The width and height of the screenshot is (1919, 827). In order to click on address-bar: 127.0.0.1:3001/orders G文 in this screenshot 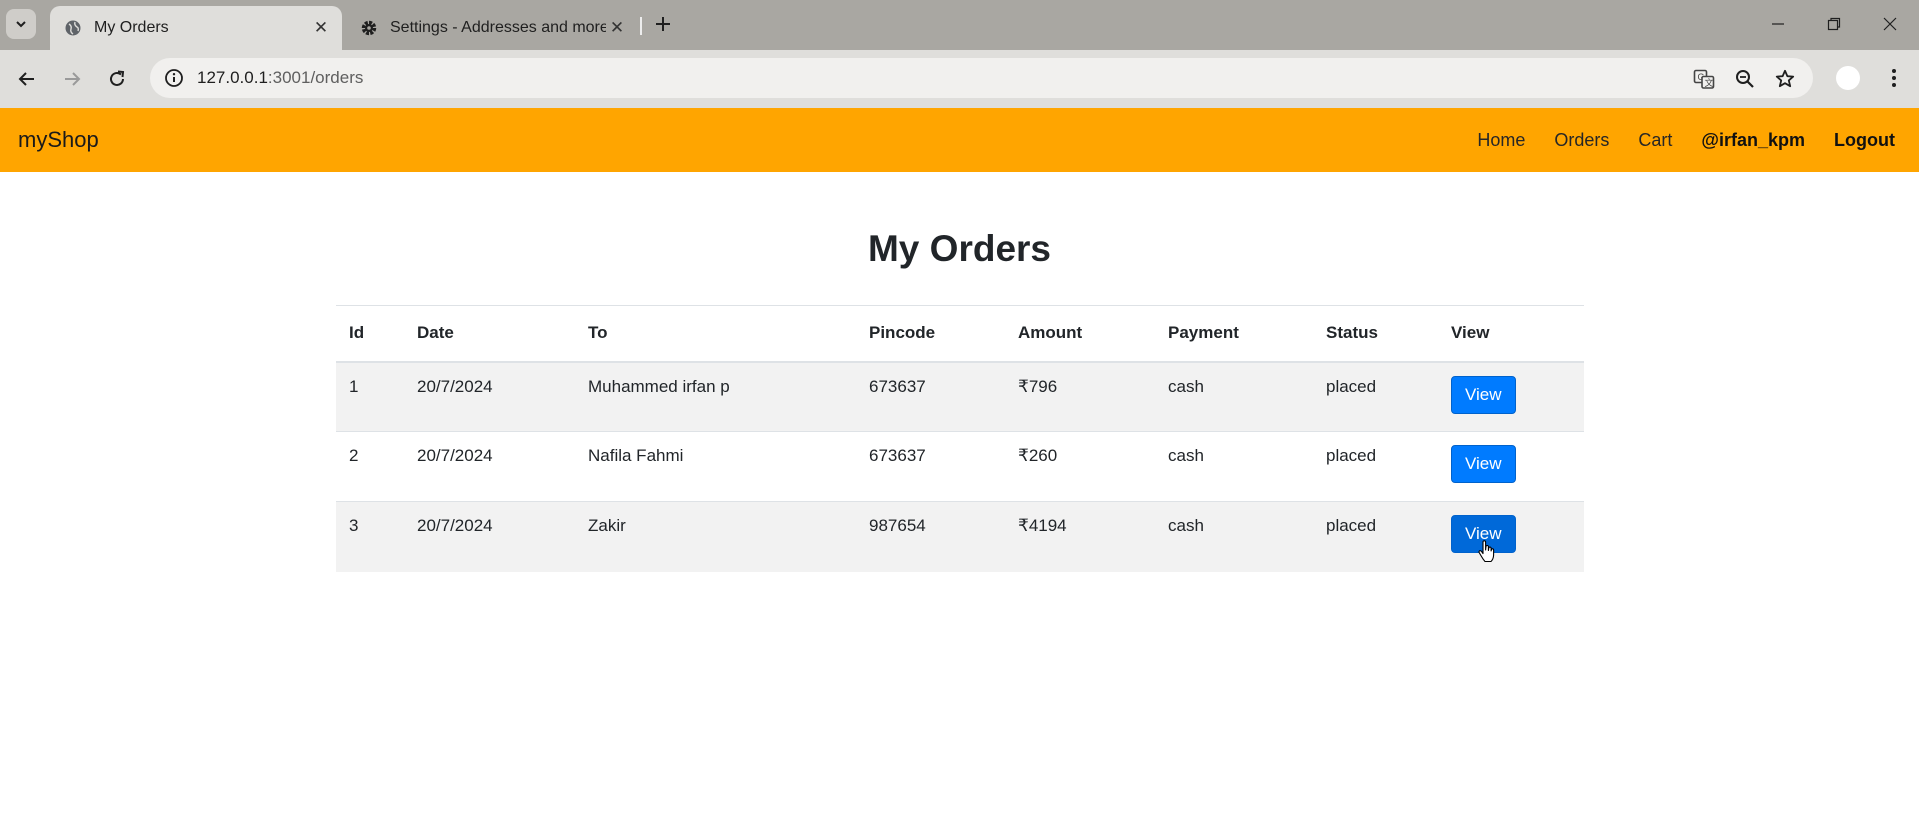, I will do `click(981, 78)`.